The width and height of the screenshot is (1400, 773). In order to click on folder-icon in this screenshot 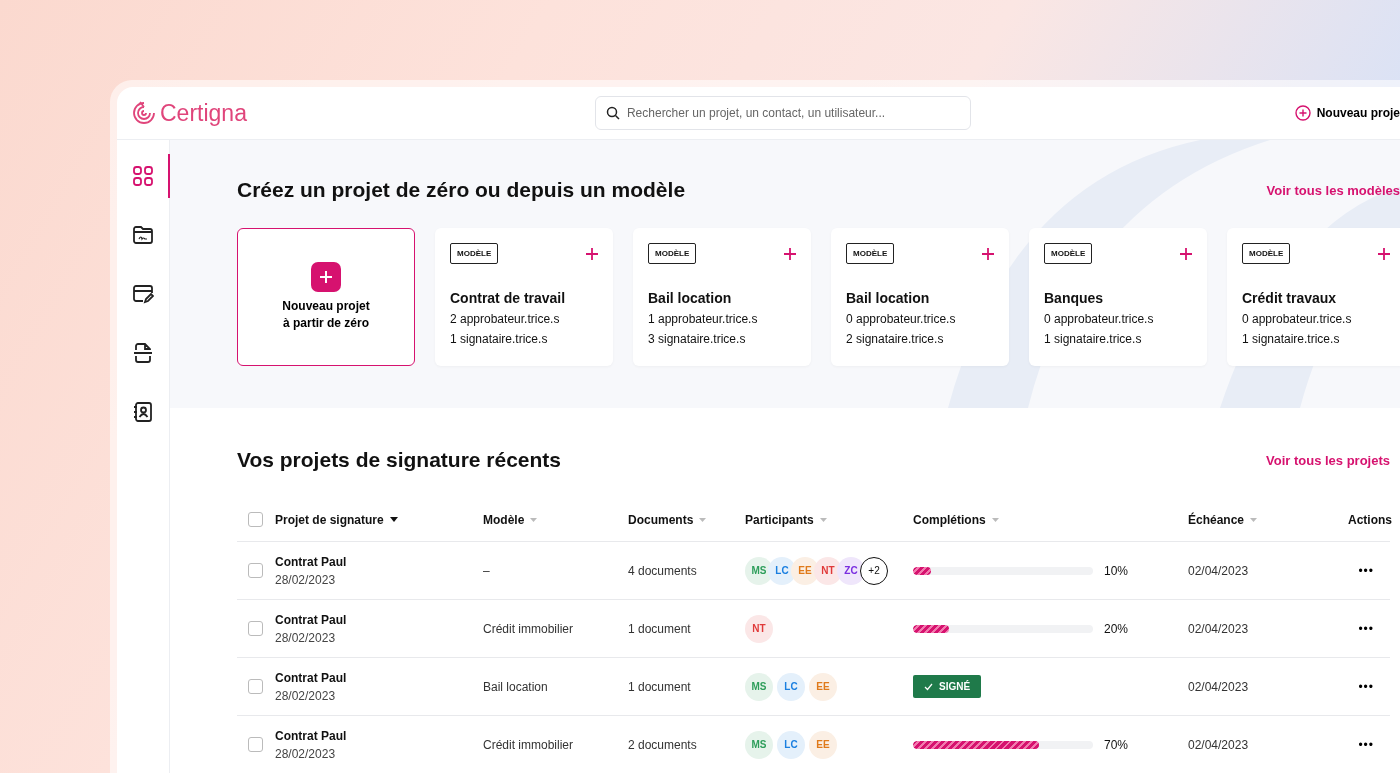, I will do `click(142, 235)`.